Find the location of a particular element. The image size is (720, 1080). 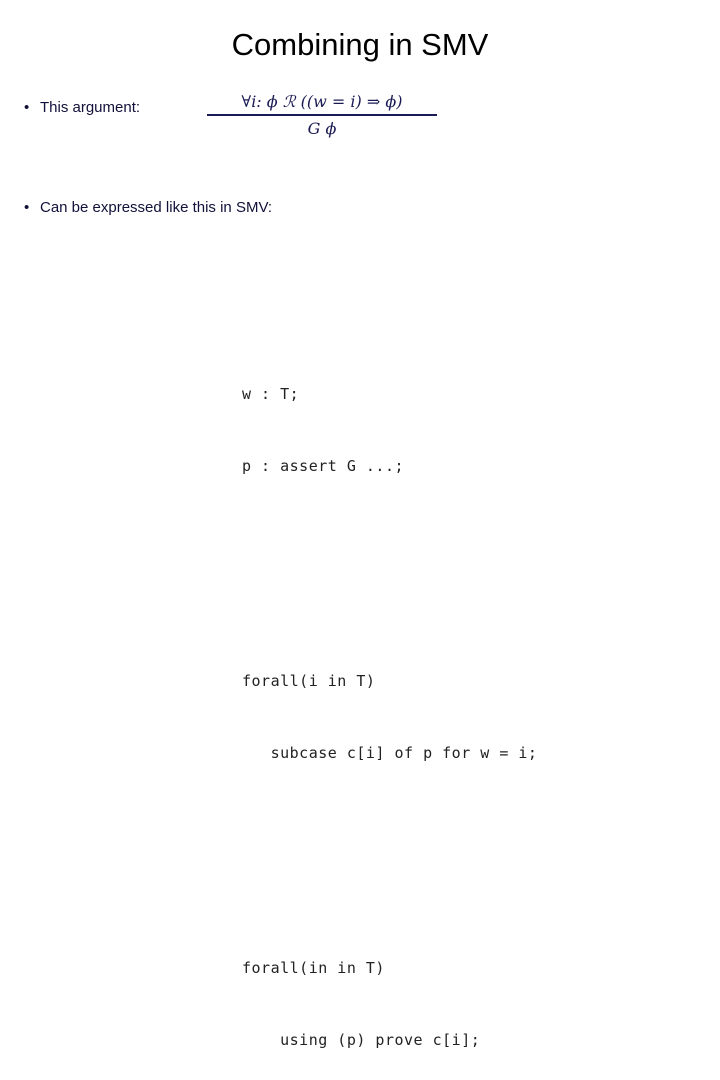

bullet-item-can-be-expressed: • Can be expressed like this in SMV: is located at coordinates (148, 208).